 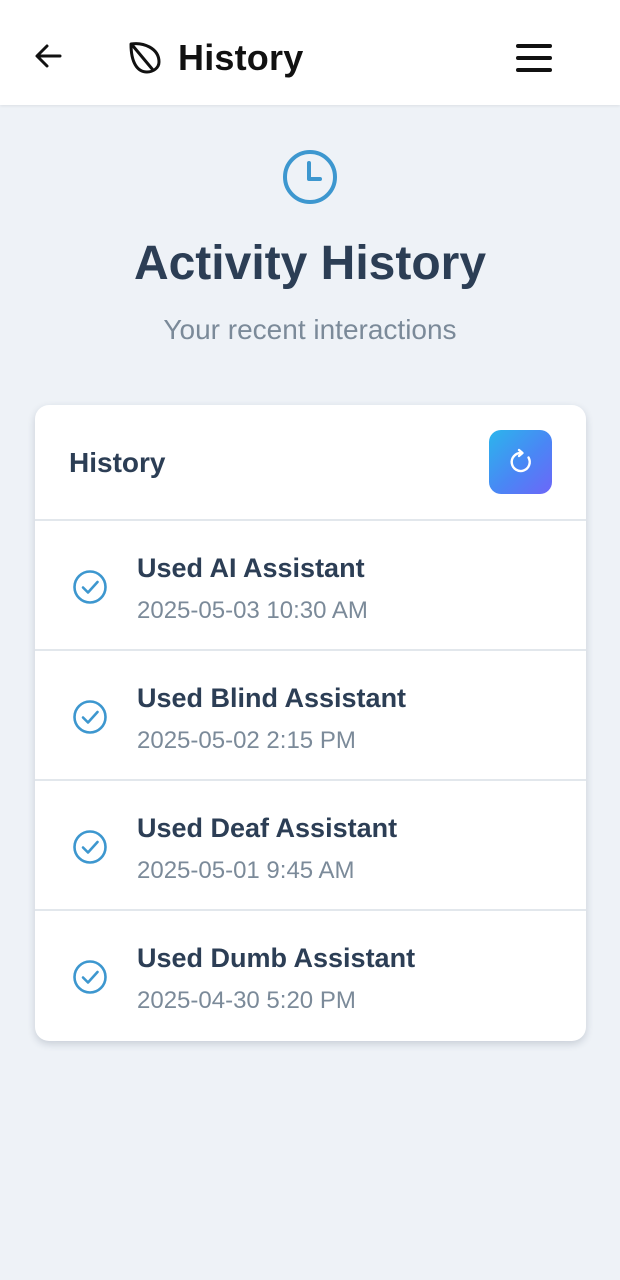 I want to click on list-item: Used Blind Assistant 2025-05-02 2:15 PM, so click(x=310, y=716).